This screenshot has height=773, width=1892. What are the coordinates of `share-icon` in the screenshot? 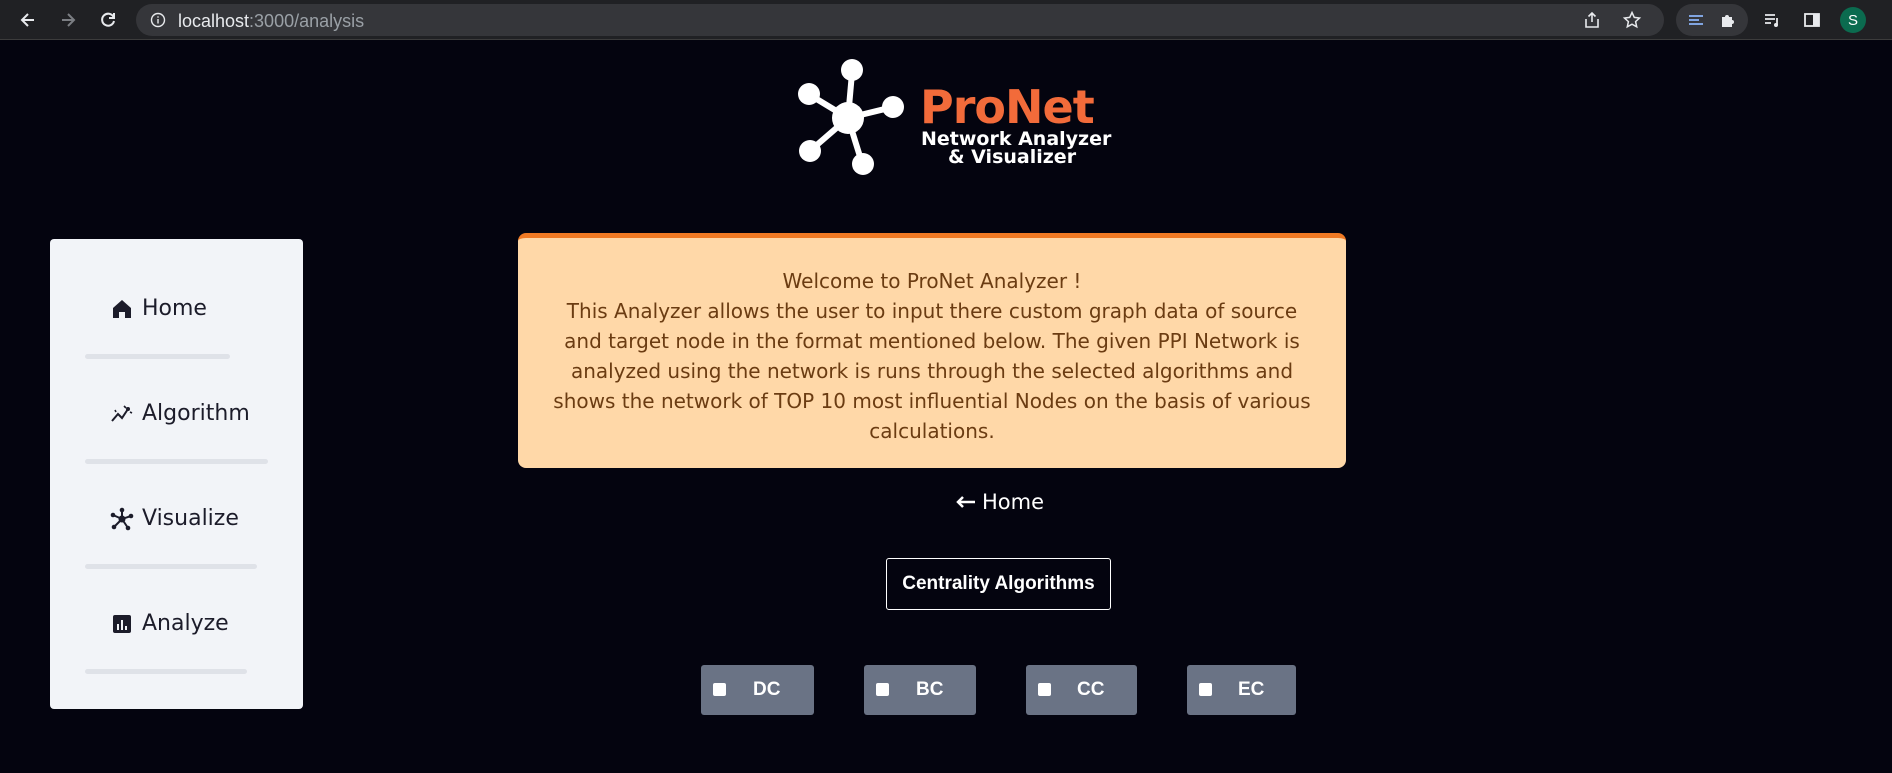 It's located at (1592, 20).